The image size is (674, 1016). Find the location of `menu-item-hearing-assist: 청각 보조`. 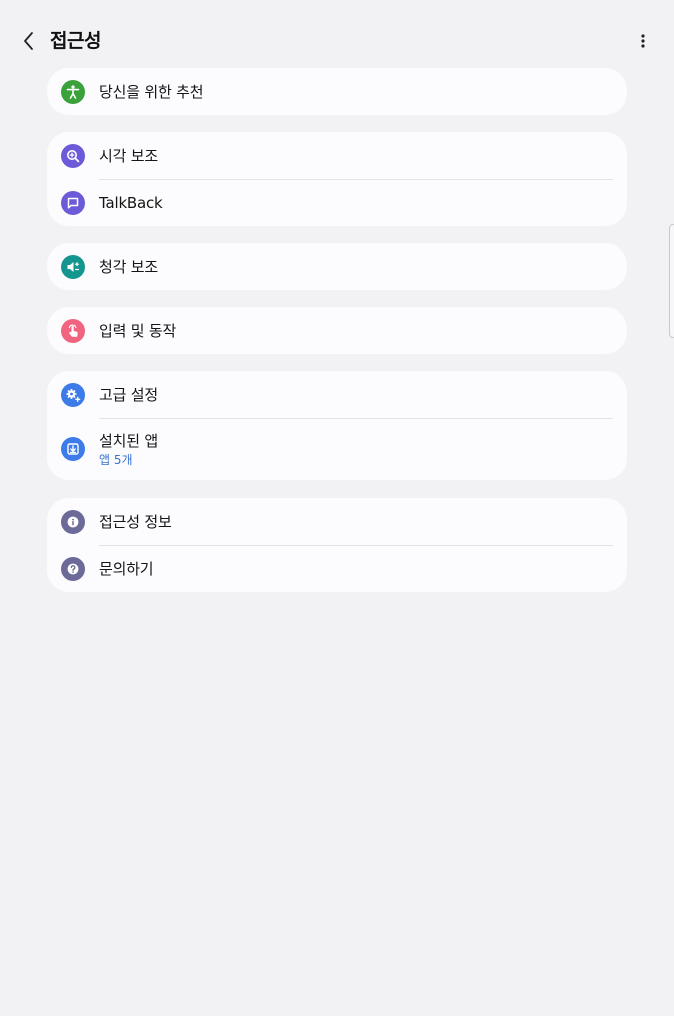

menu-item-hearing-assist: 청각 보조 is located at coordinates (337, 266).